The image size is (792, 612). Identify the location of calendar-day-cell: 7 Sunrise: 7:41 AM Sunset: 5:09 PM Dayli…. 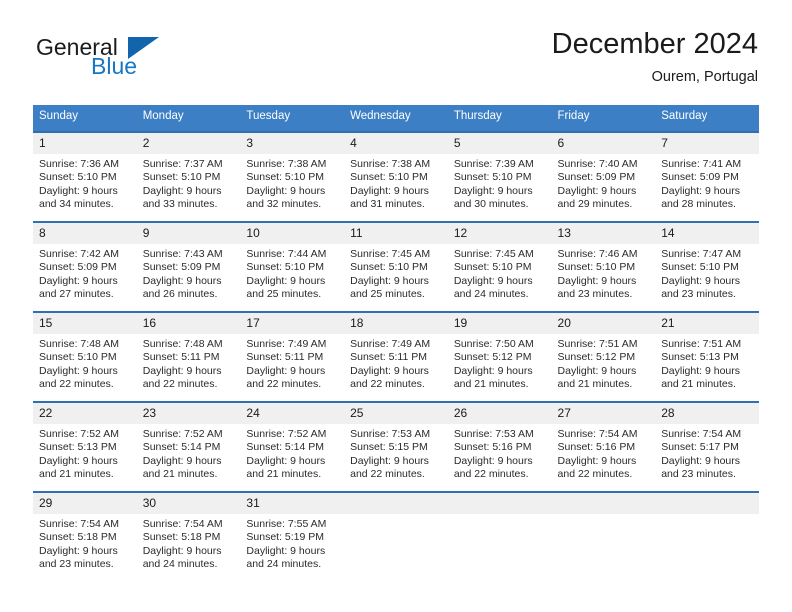
(707, 176).